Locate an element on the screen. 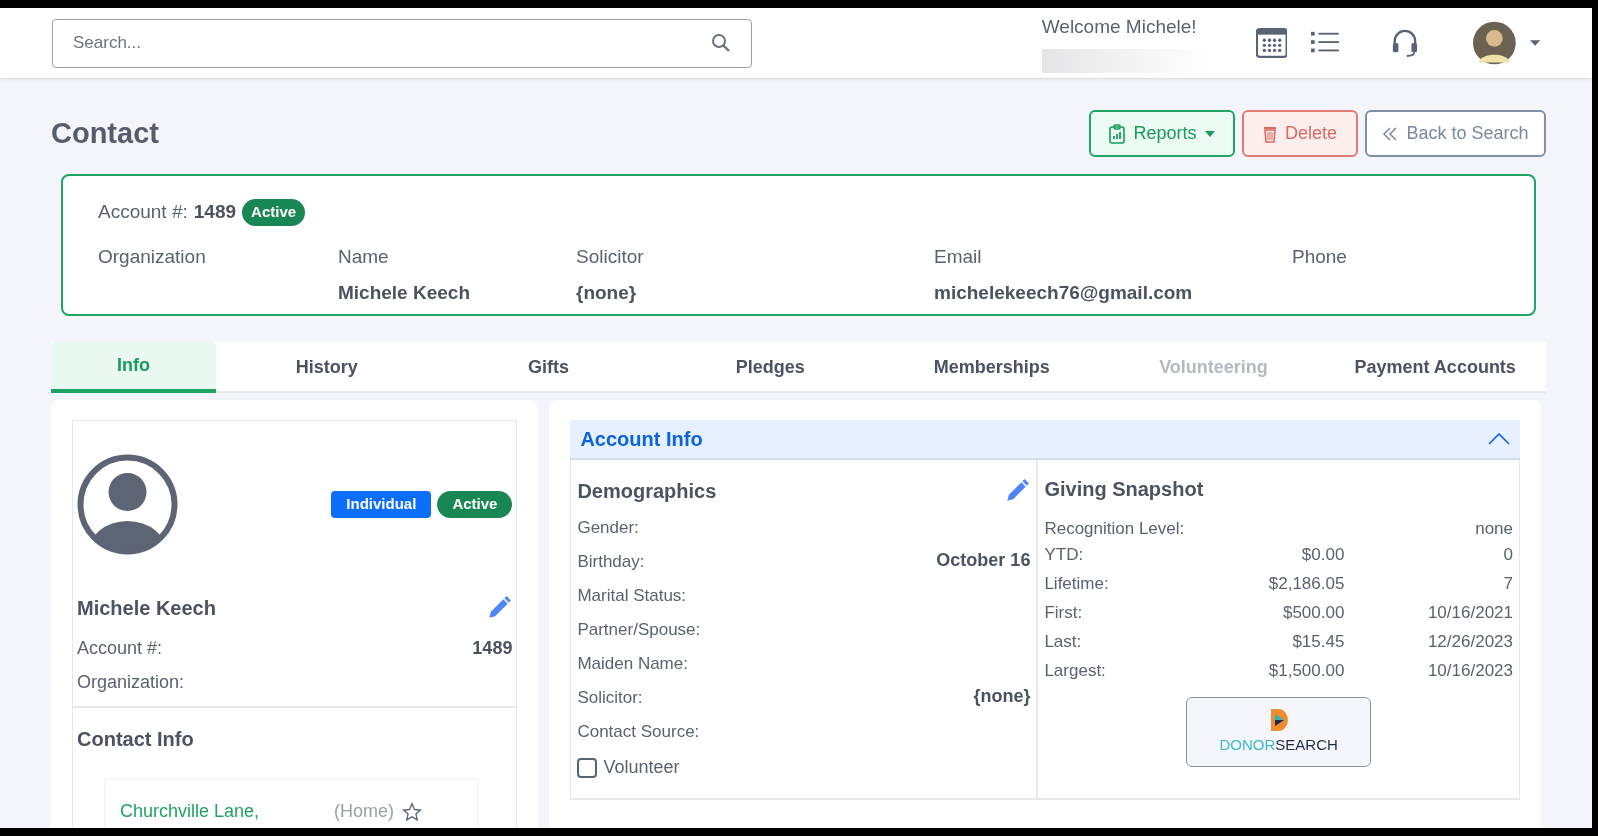  field-label: Solicitor is located at coordinates (610, 256).